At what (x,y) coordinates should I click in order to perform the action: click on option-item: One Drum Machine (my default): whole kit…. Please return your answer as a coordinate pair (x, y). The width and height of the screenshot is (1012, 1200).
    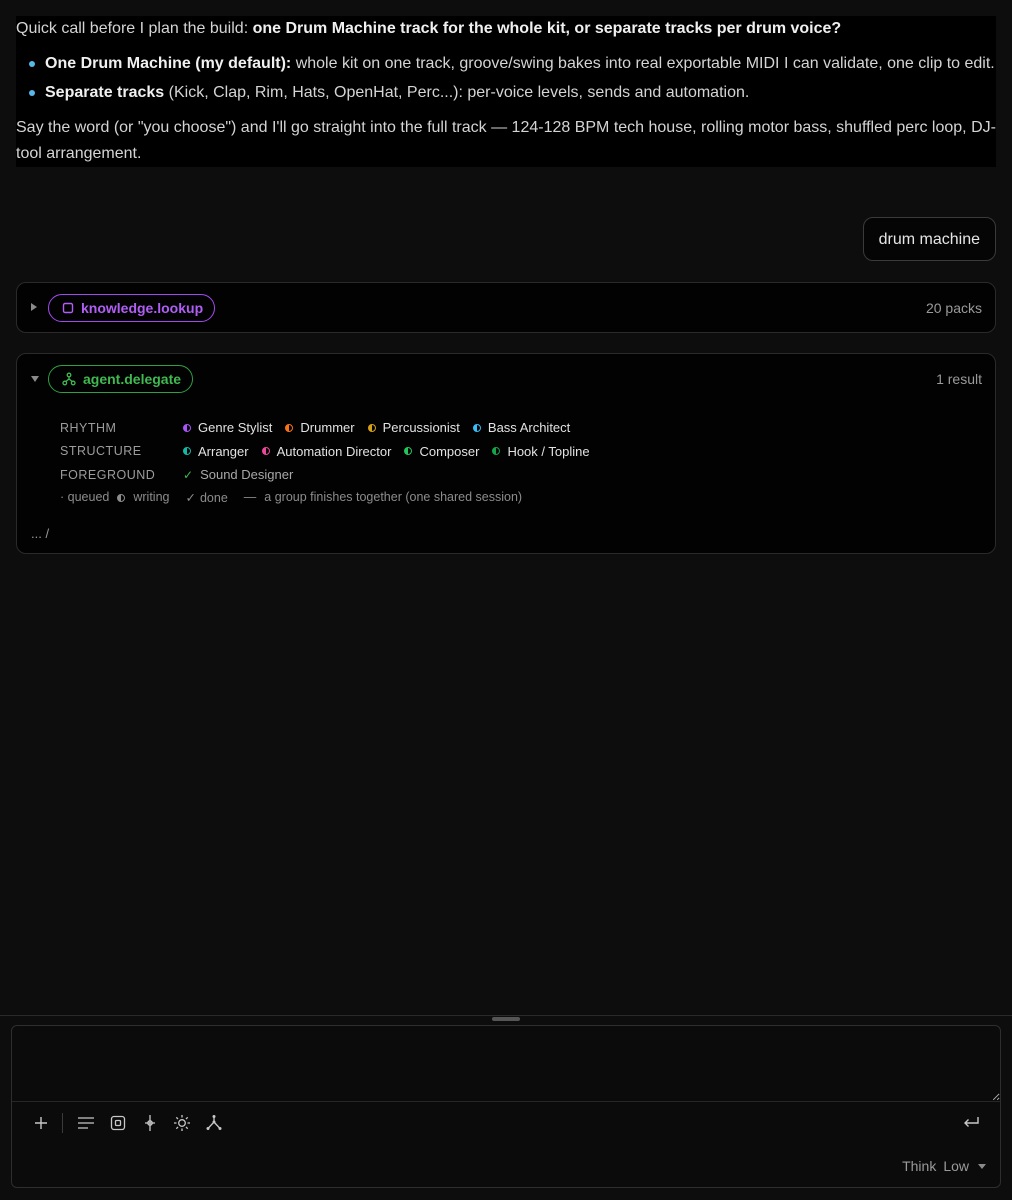
    Looking at the image, I should click on (512, 64).